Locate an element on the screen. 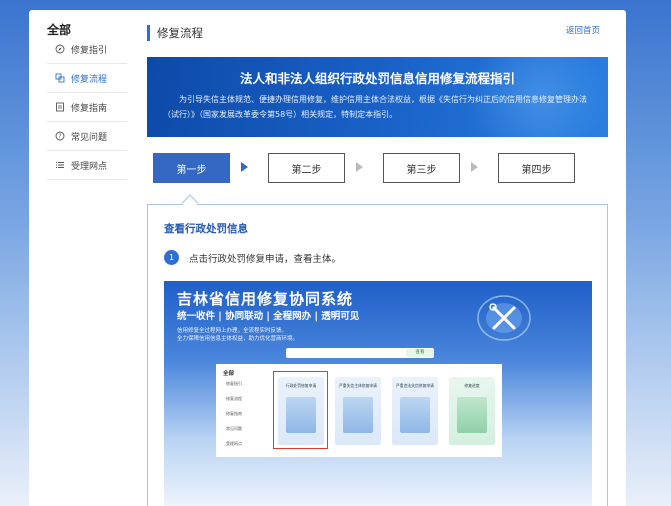  screenshot-menu-item: 受理网点 is located at coordinates (234, 443).